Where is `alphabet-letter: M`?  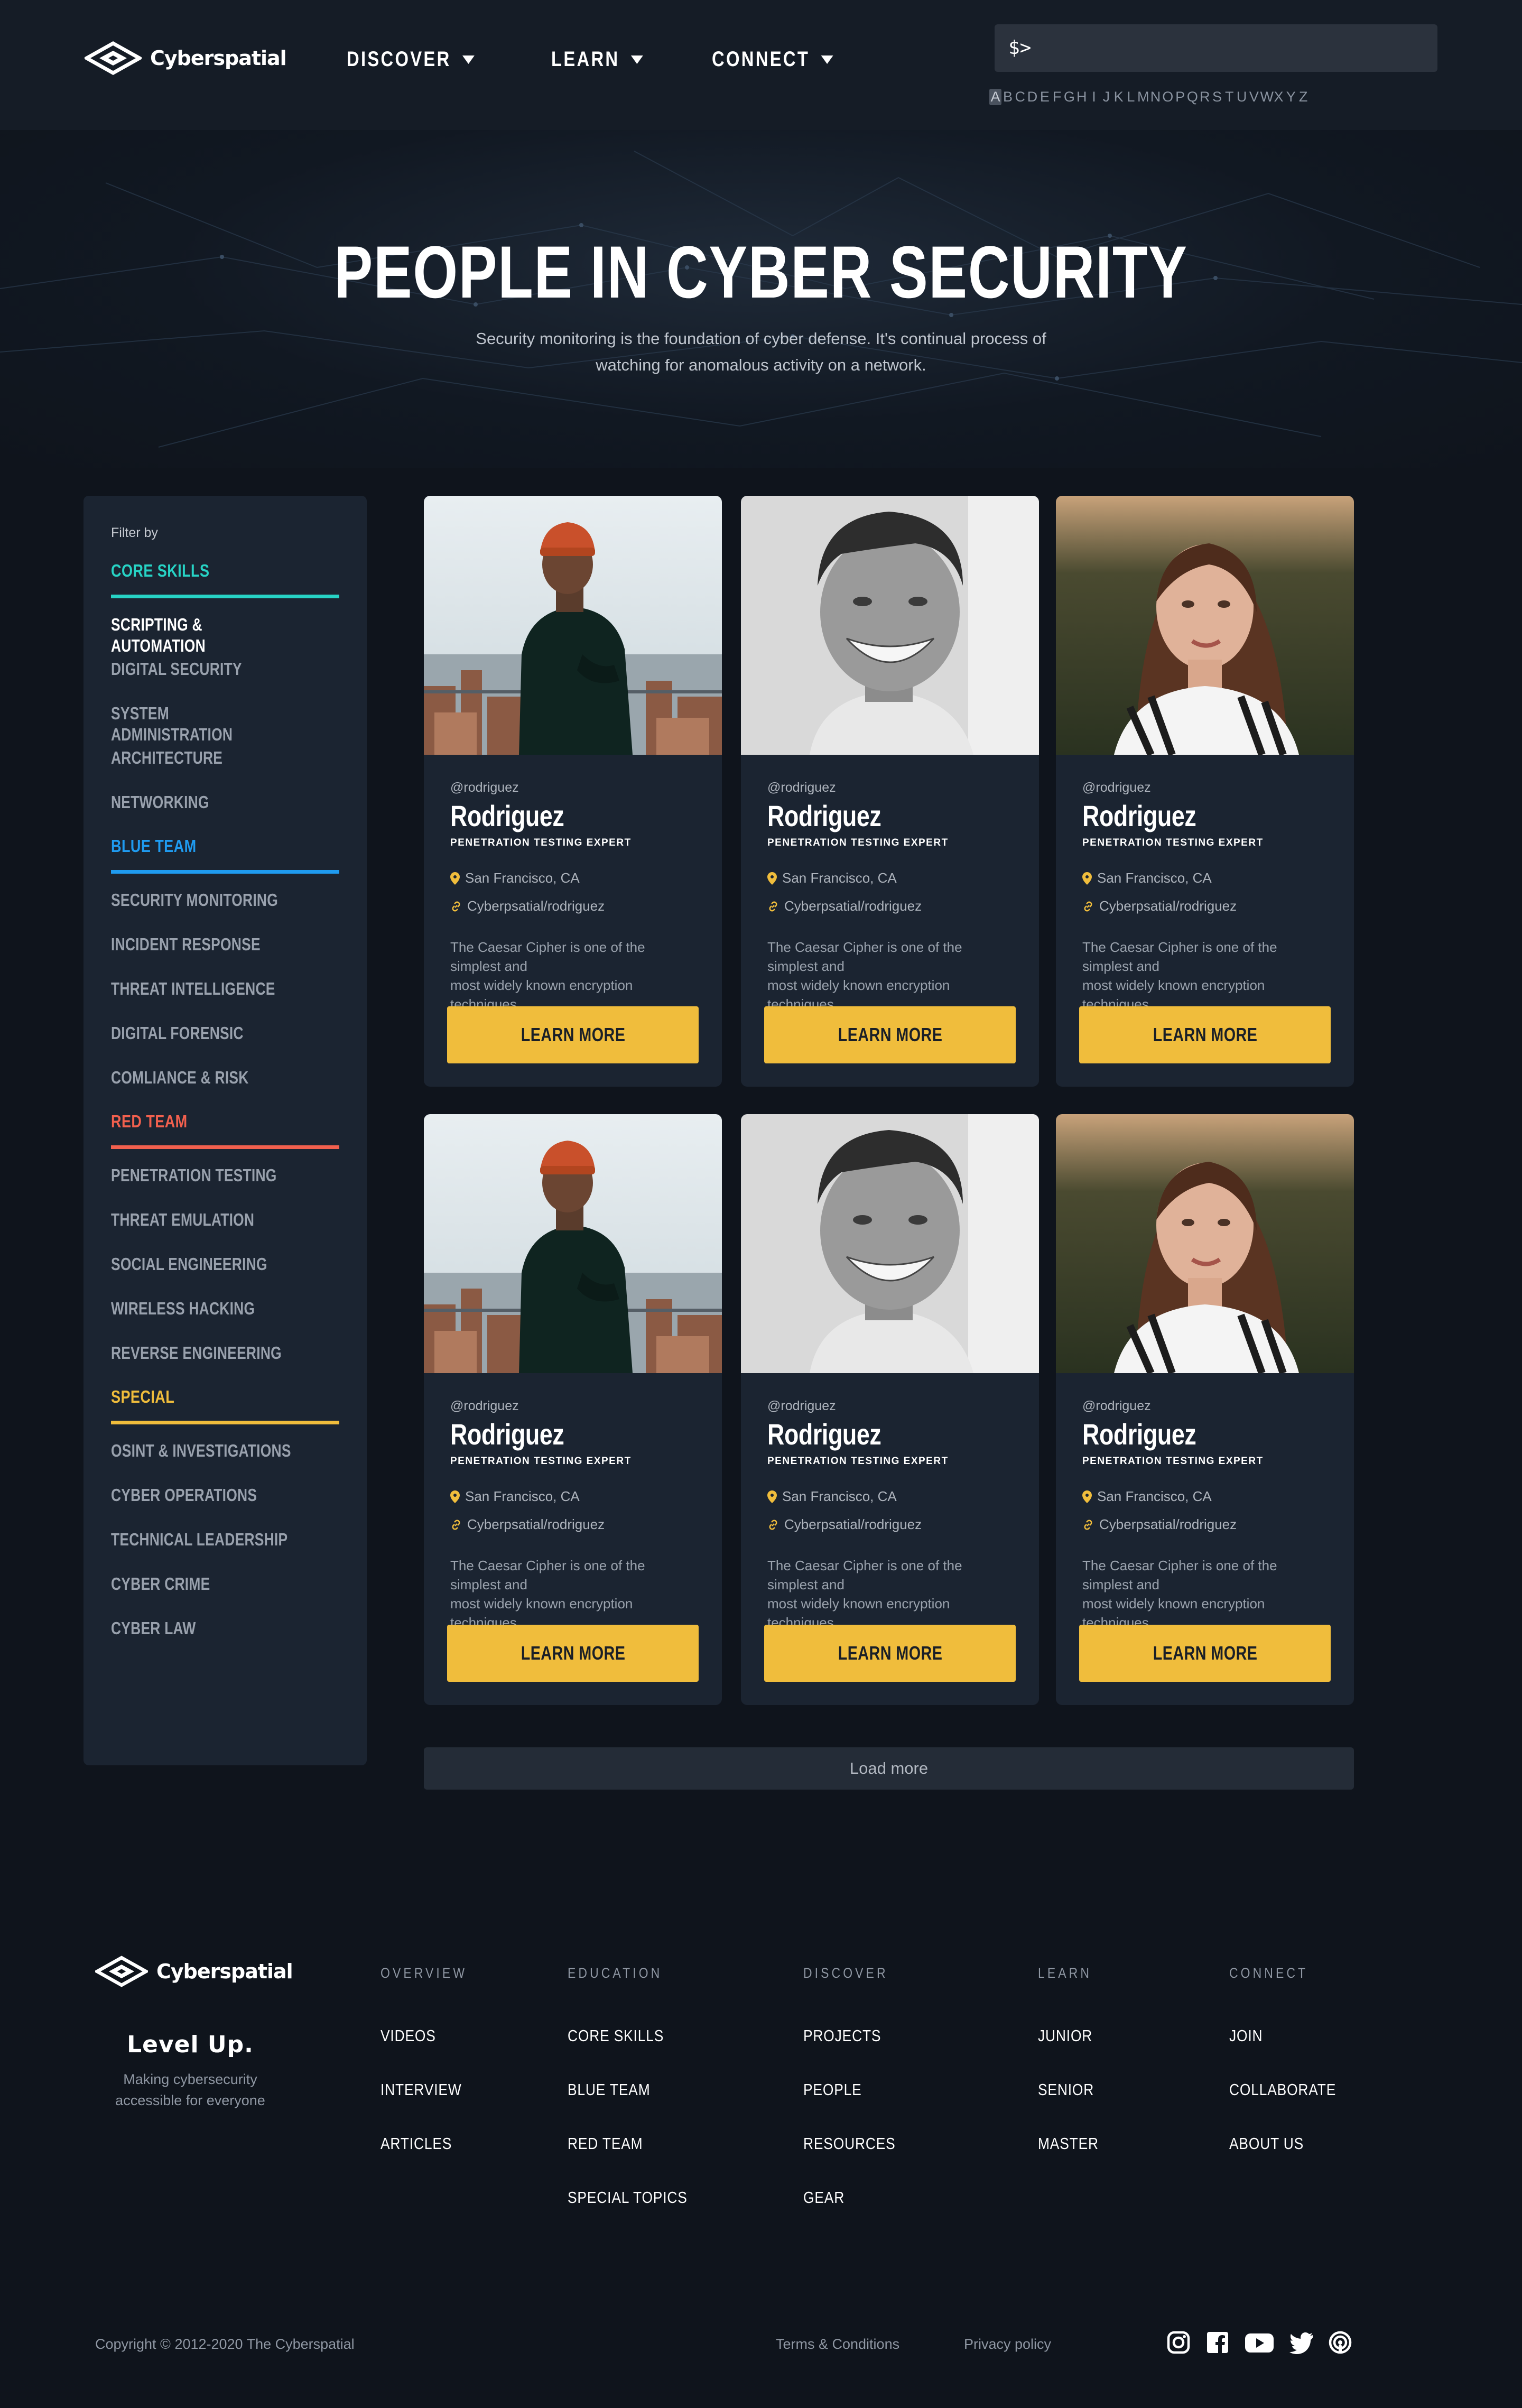
alphabet-letter: M is located at coordinates (1143, 97).